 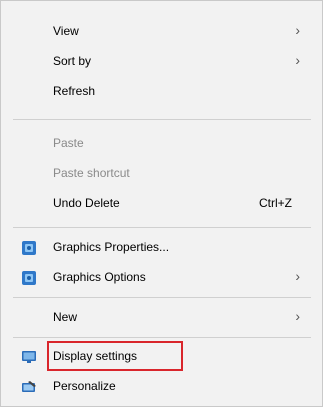 I want to click on menu-item-new: New ›, so click(x=161, y=318).